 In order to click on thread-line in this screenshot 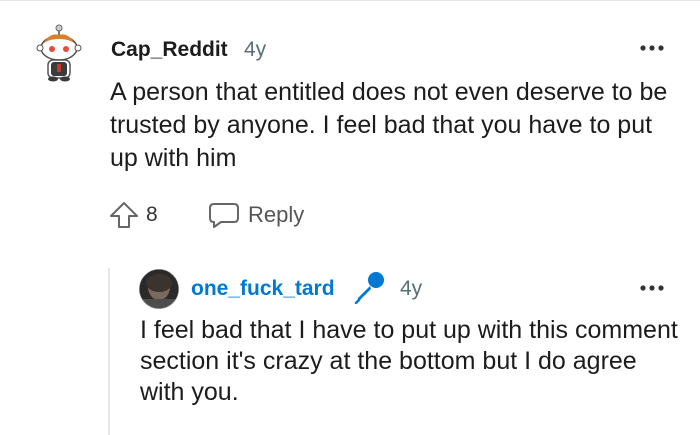, I will do `click(109, 351)`.